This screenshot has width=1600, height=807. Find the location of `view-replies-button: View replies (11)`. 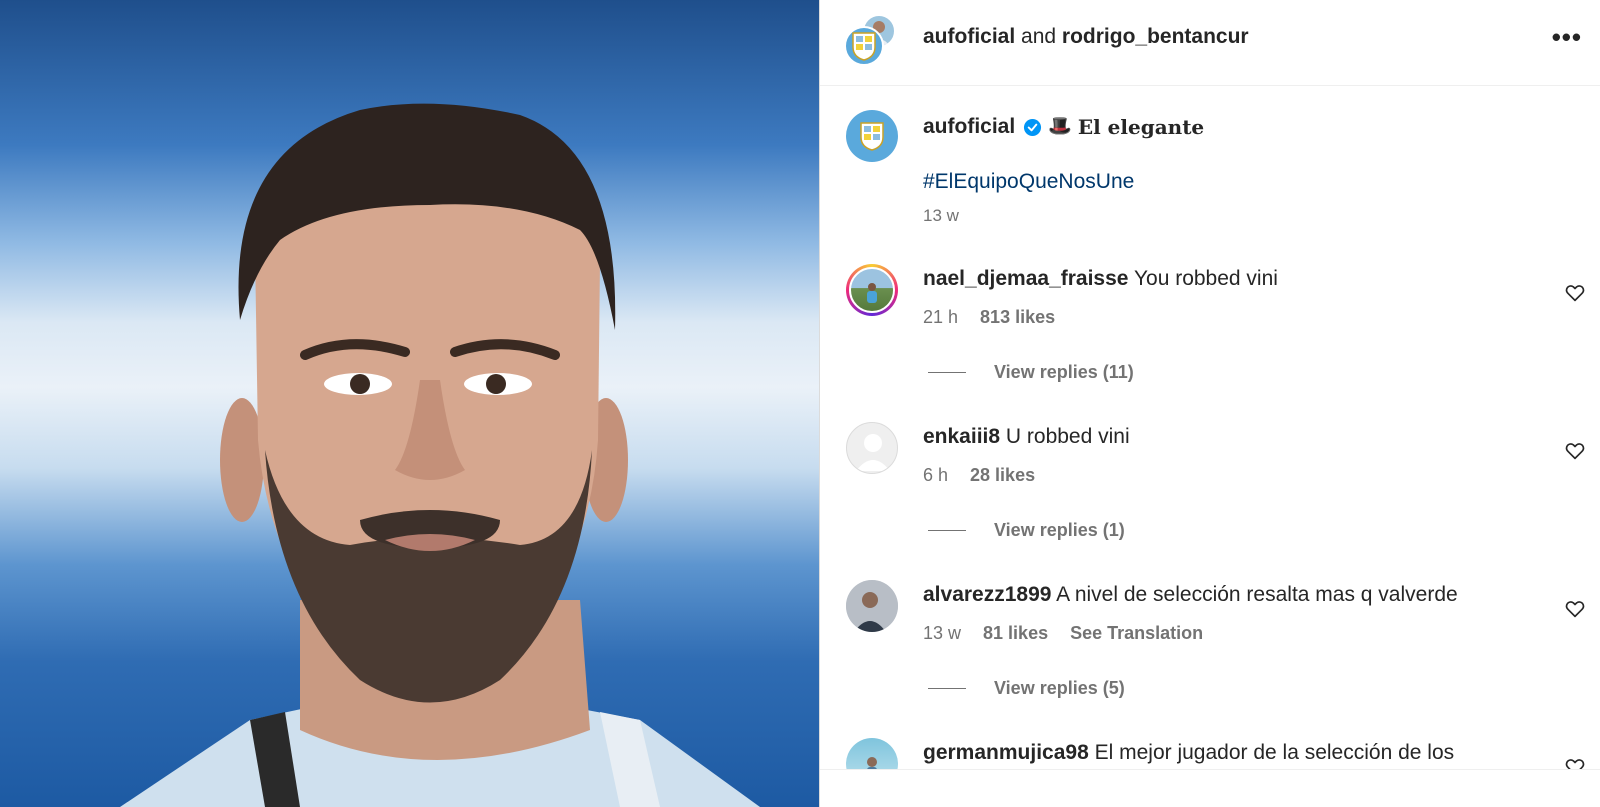

view-replies-button: View replies (11) is located at coordinates (1031, 372).